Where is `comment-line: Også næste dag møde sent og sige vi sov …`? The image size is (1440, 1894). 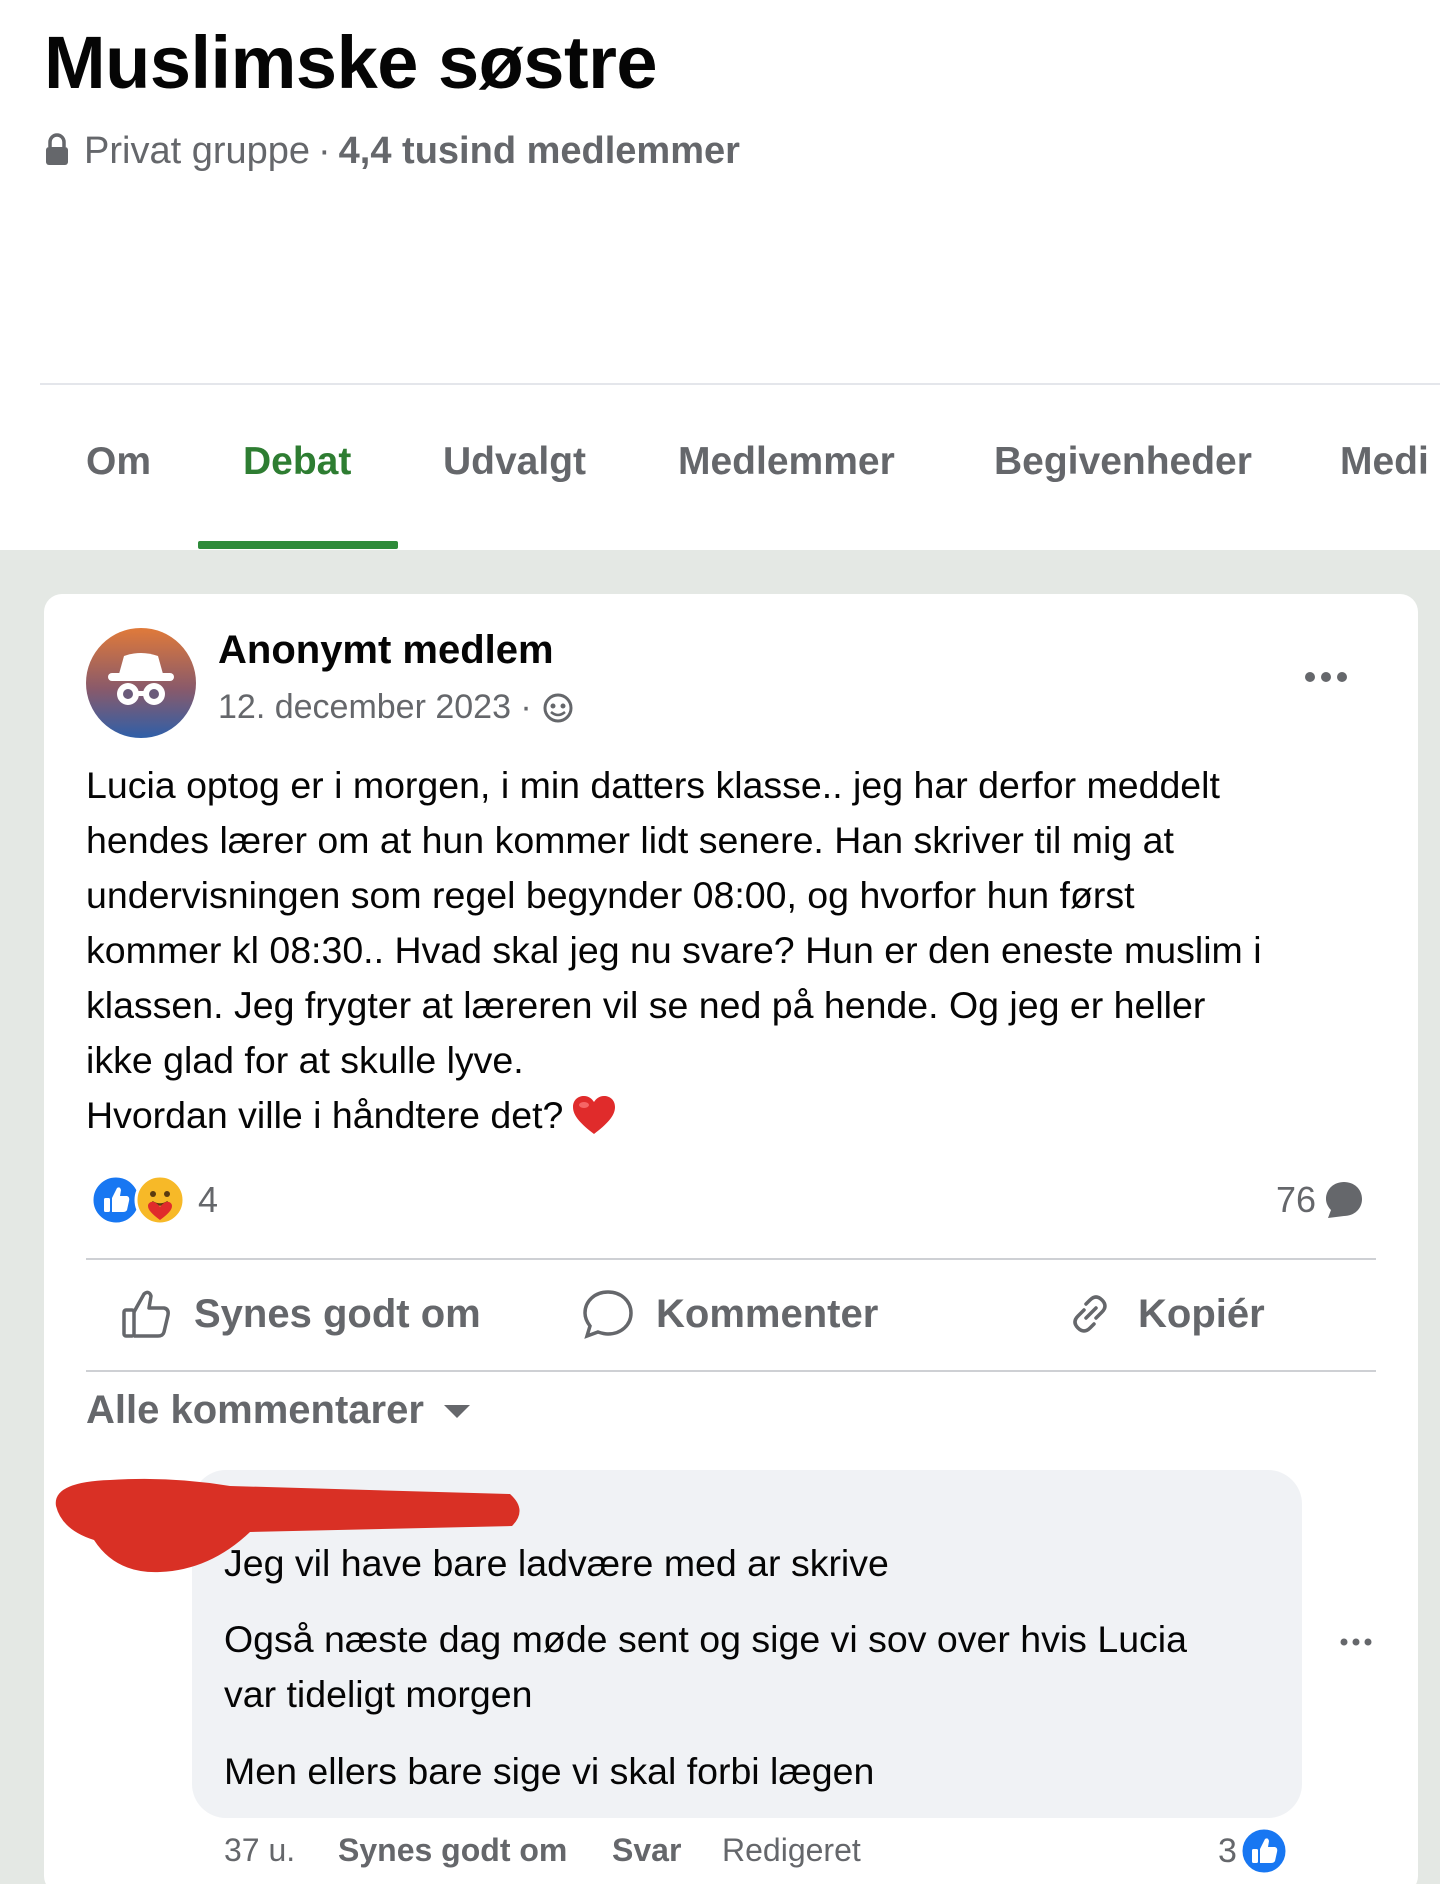
comment-line: Også næste dag møde sent og sige vi sov … is located at coordinates (705, 1639).